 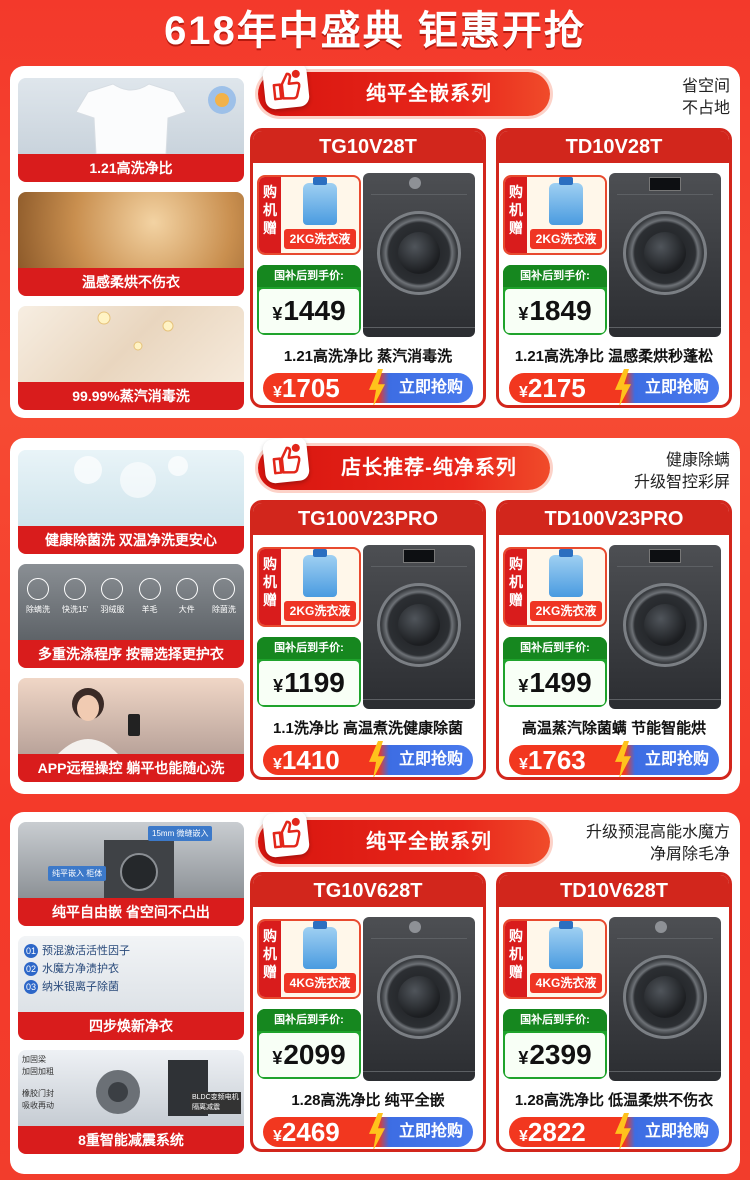 What do you see at coordinates (635, 844) in the screenshot?
I see `series-slogan: 升级预混高能水魔方 净屑除毛净` at bounding box center [635, 844].